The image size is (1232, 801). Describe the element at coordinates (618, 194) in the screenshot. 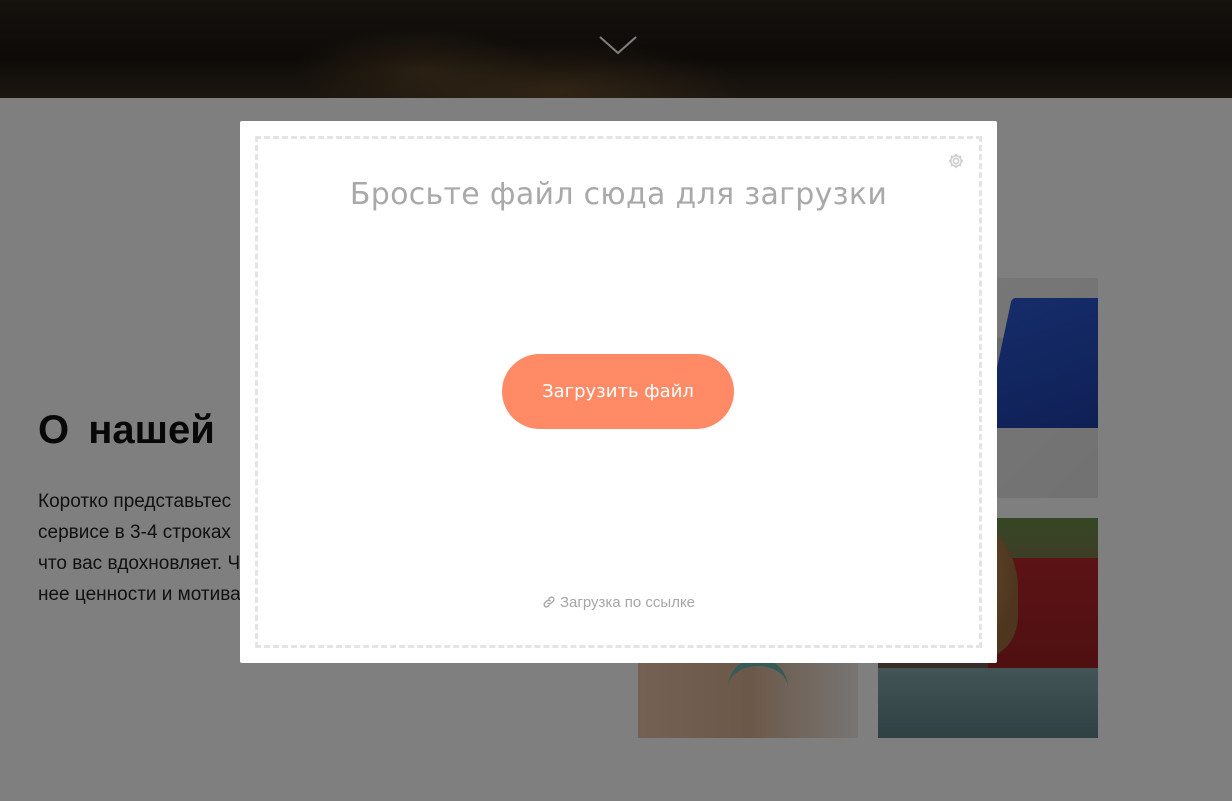

I see `drop-title: Бросьте файл сюда для загрузки` at that location.